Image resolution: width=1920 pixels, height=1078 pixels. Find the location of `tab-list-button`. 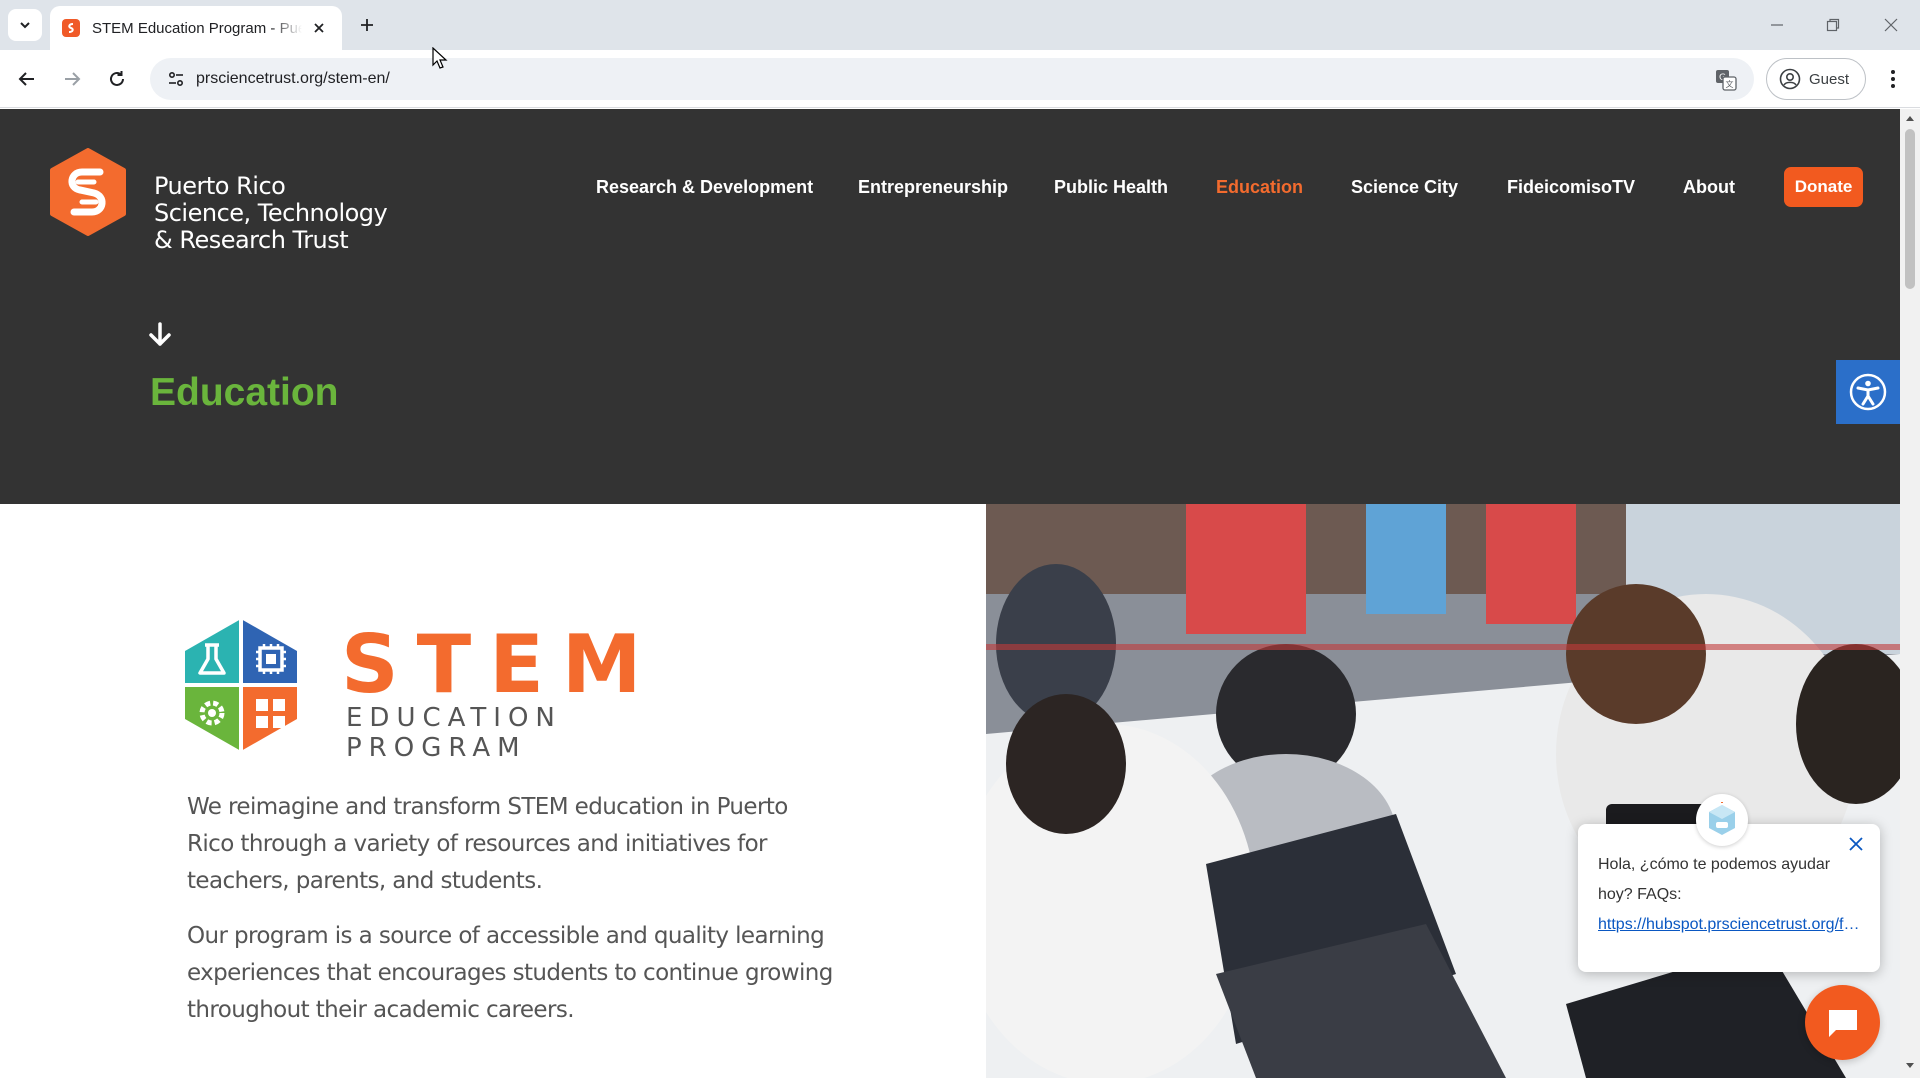

tab-list-button is located at coordinates (25, 25).